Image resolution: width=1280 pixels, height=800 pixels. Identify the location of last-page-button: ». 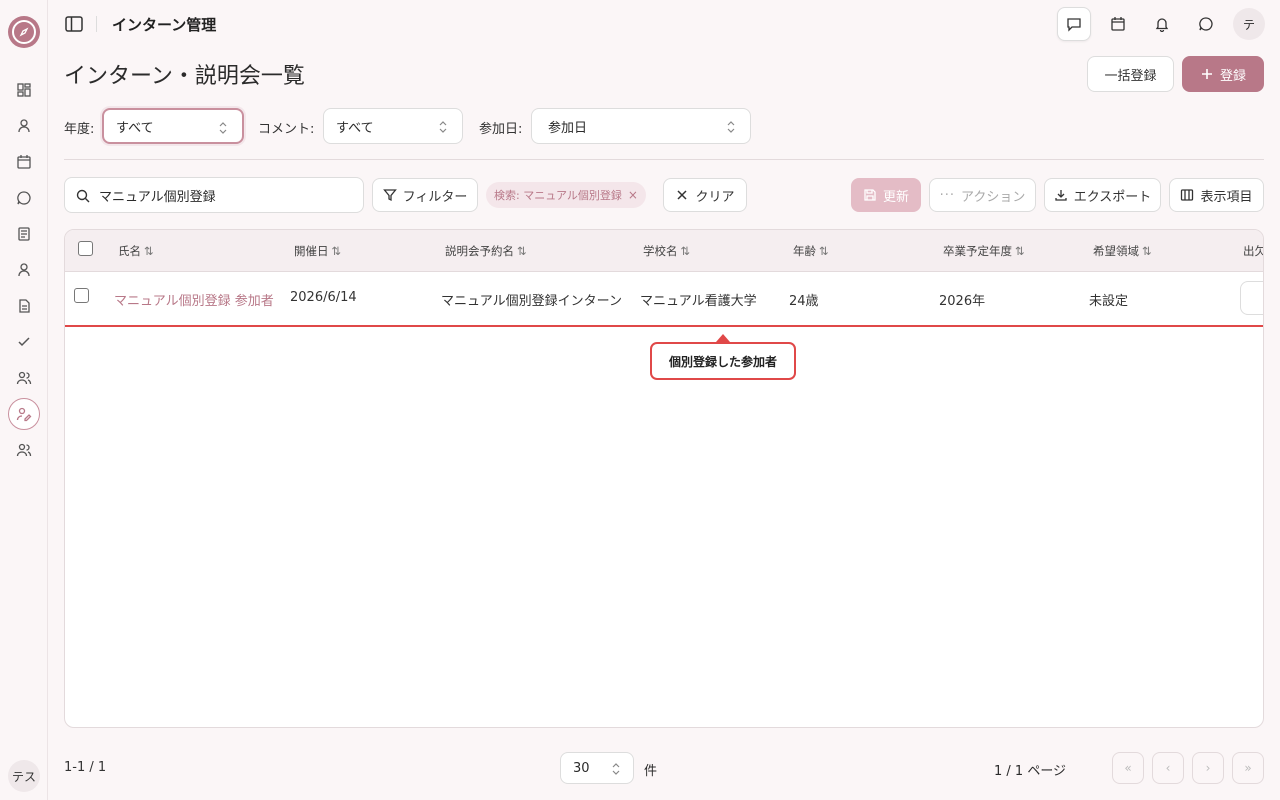
(1248, 768).